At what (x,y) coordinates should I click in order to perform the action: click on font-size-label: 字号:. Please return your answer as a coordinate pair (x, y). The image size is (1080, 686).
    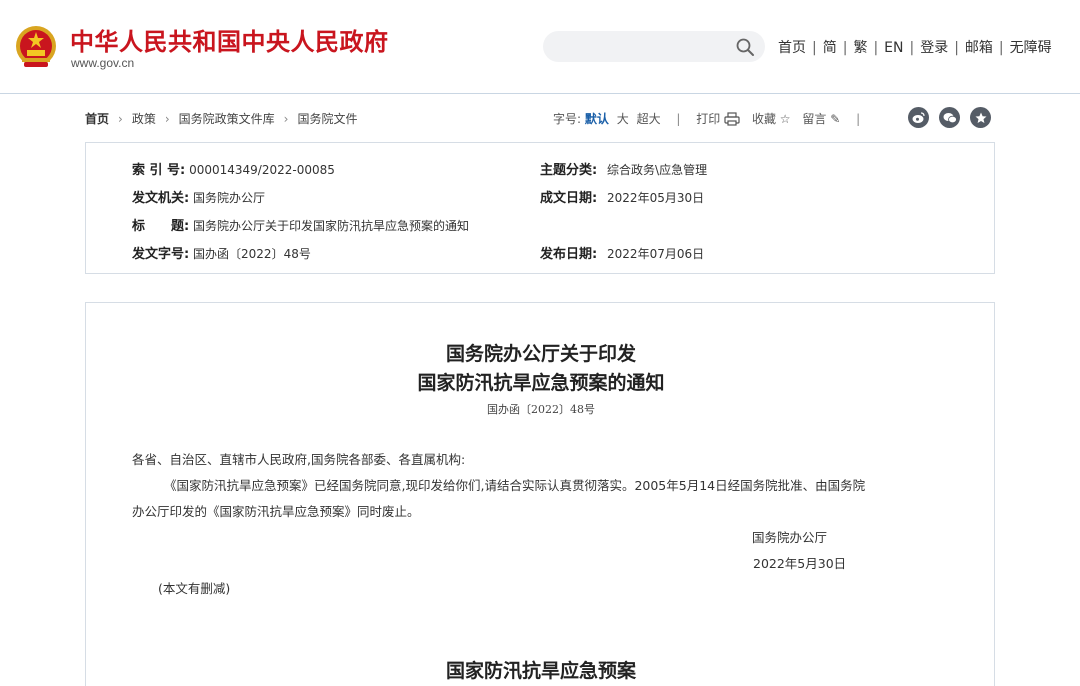
    Looking at the image, I should click on (567, 119).